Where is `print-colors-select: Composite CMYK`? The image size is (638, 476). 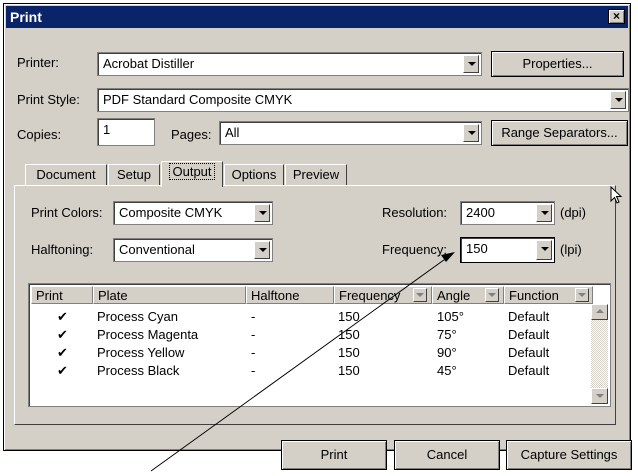 print-colors-select: Composite CMYK is located at coordinates (193, 213).